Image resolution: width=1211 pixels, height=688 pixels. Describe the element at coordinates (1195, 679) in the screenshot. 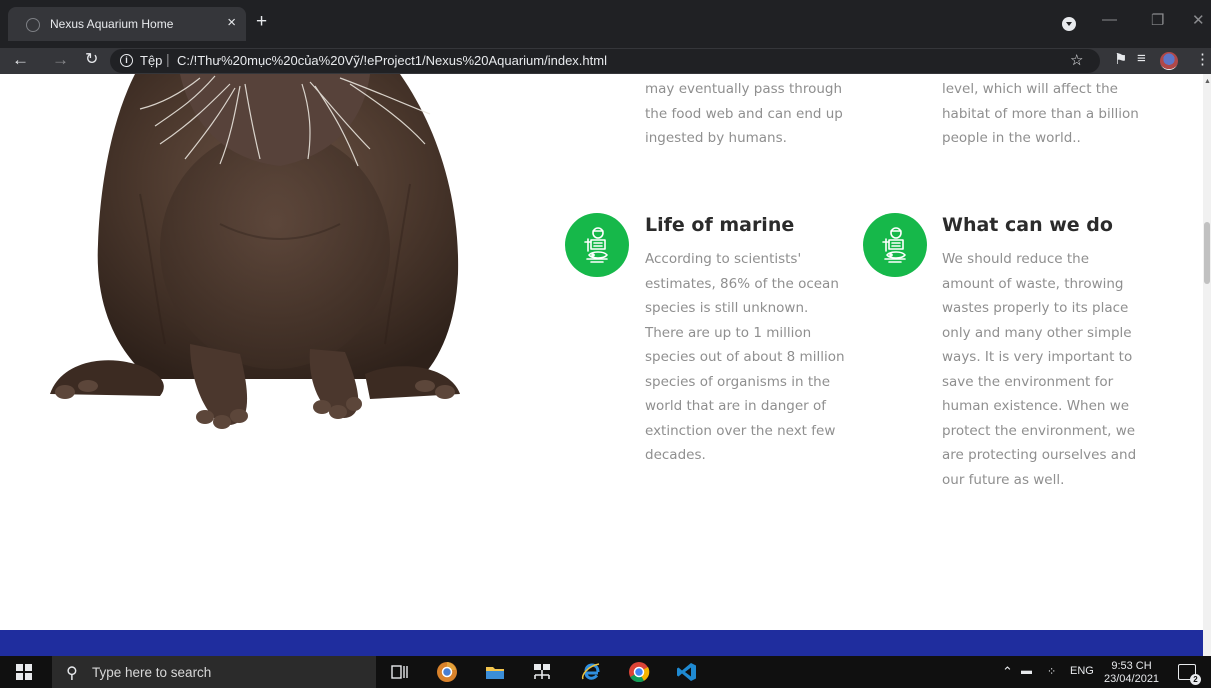

I see `notification-count-badge: 2` at that location.